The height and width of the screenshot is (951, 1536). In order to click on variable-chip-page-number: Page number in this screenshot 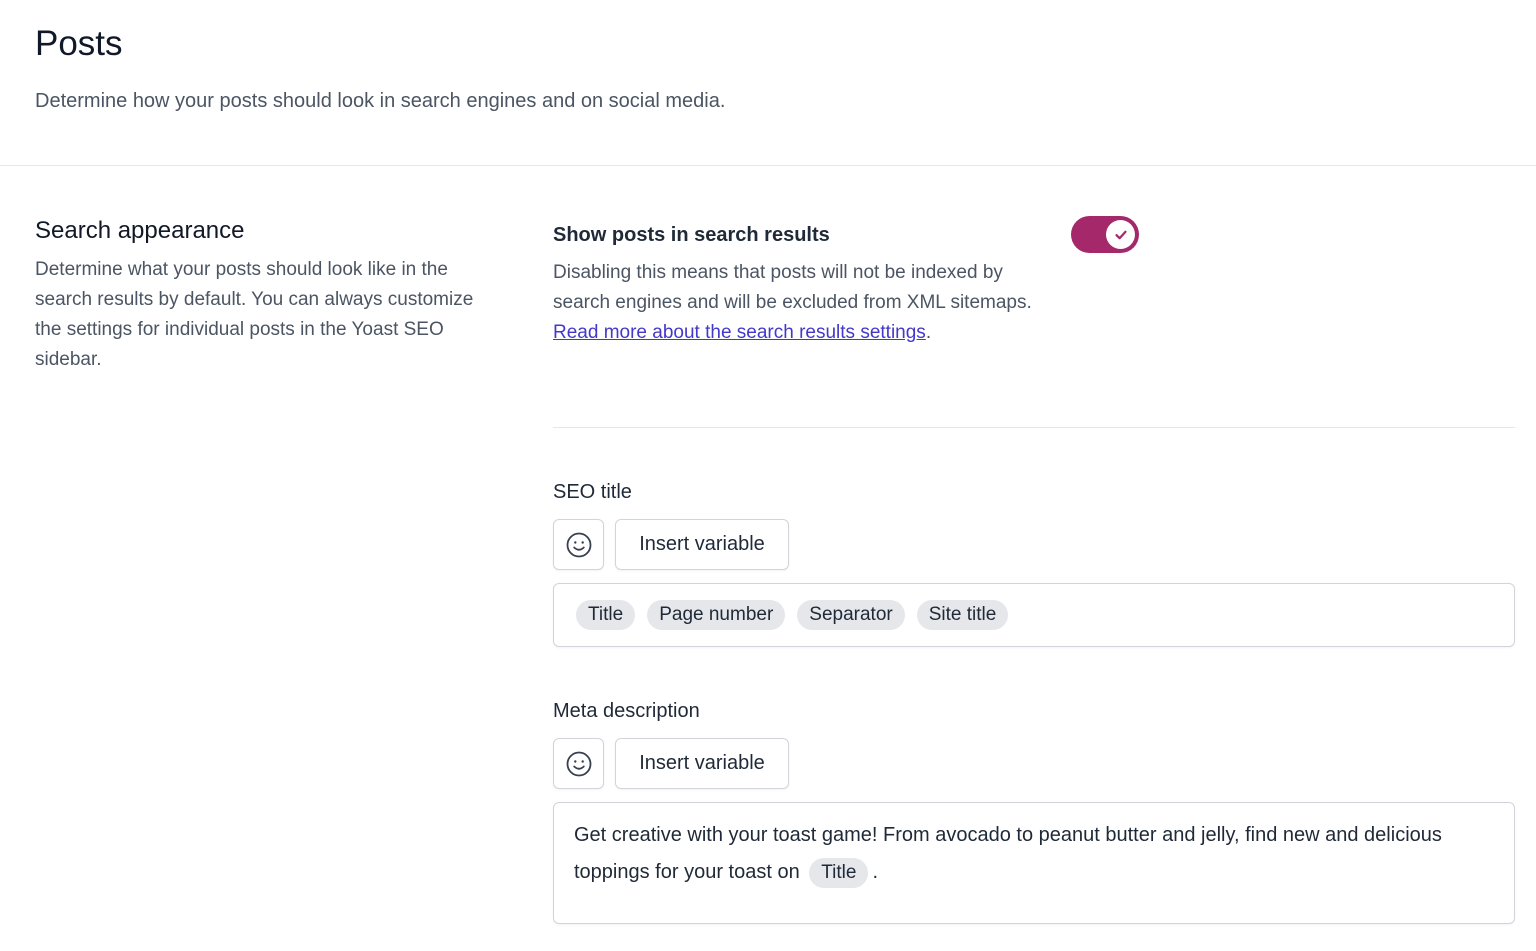, I will do `click(716, 615)`.